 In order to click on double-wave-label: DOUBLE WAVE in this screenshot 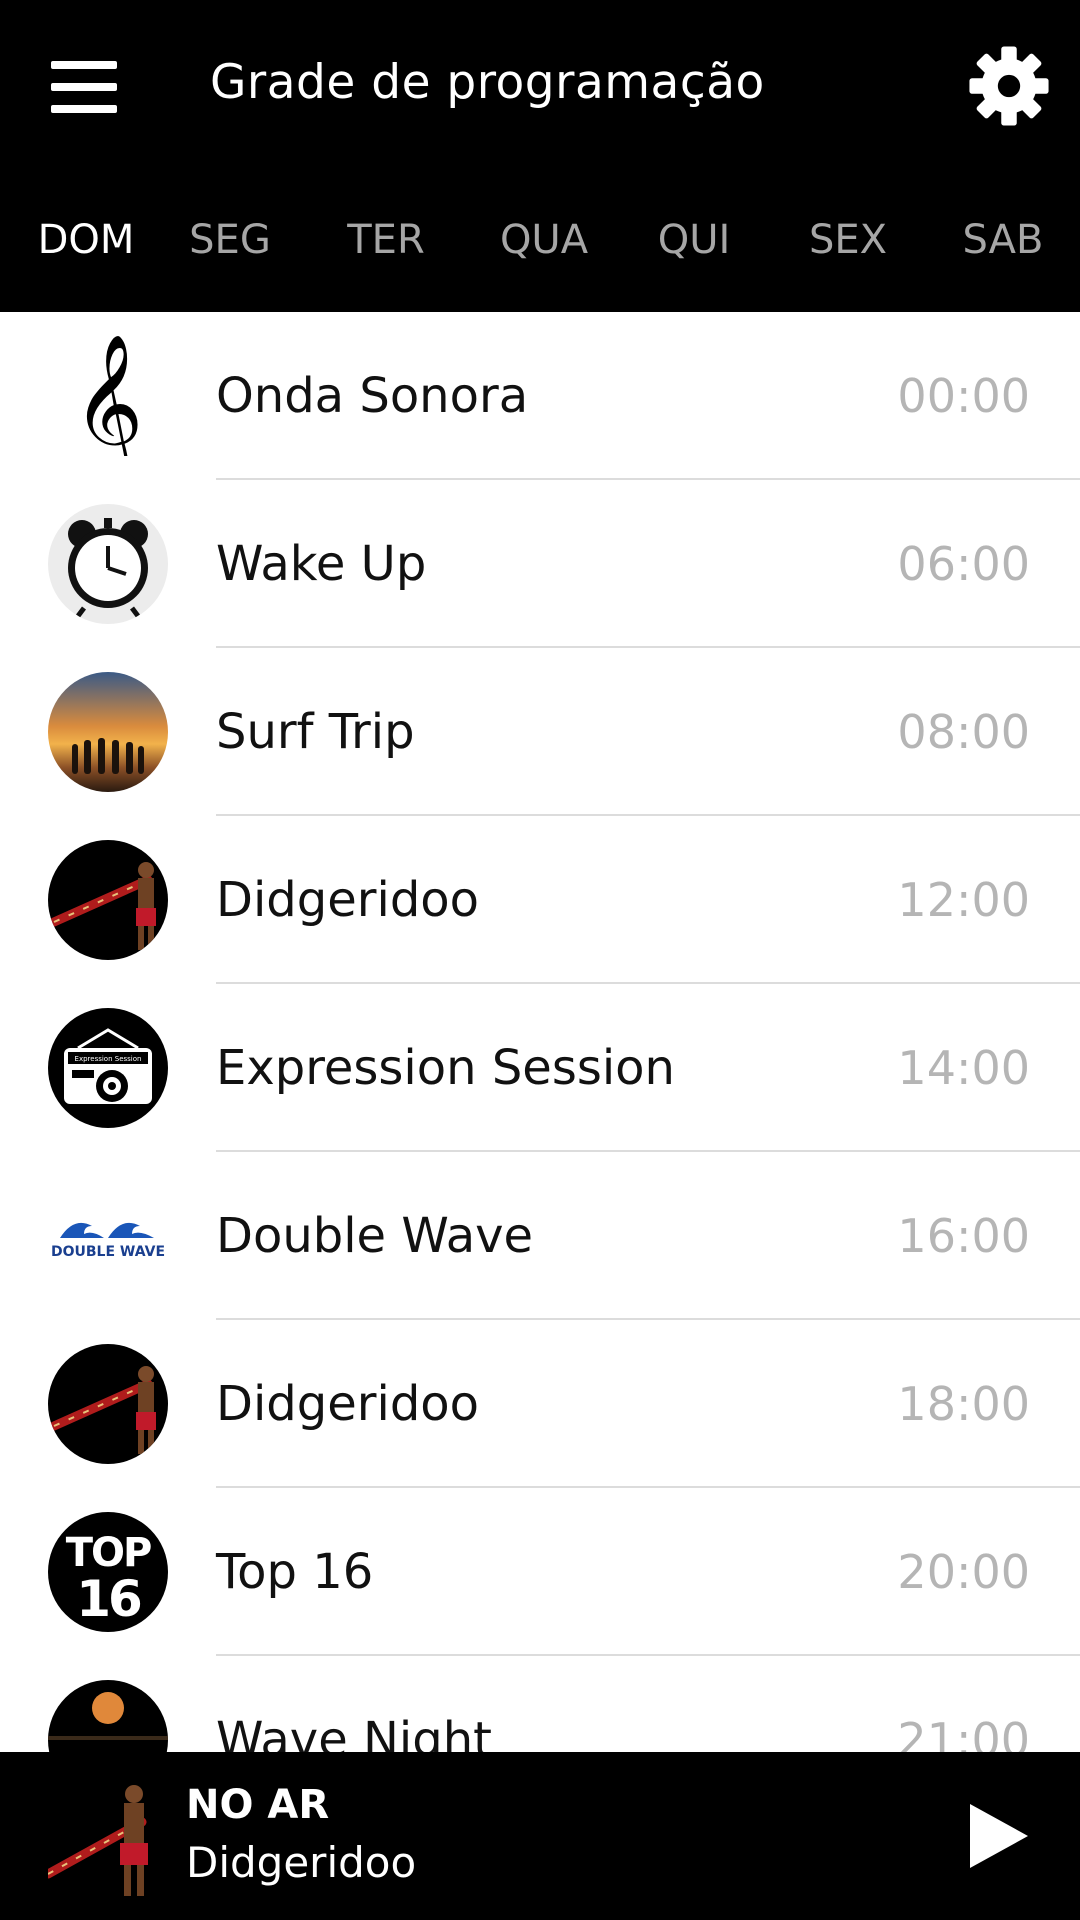, I will do `click(108, 1252)`.